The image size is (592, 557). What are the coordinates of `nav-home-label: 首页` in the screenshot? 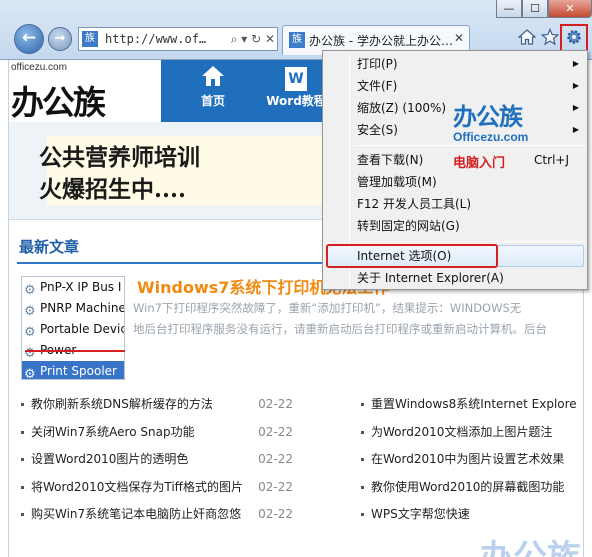 It's located at (212, 101).